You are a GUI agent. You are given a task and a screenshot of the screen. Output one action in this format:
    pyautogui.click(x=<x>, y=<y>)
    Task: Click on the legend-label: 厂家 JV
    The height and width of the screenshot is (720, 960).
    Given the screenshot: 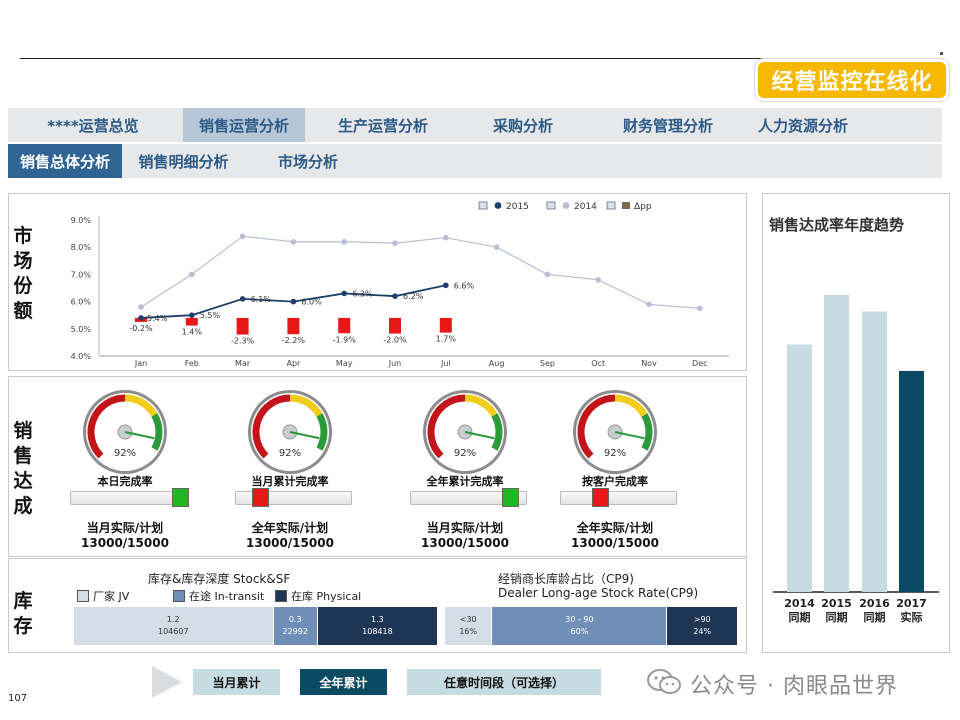 What is the action you would take?
    pyautogui.click(x=111, y=596)
    